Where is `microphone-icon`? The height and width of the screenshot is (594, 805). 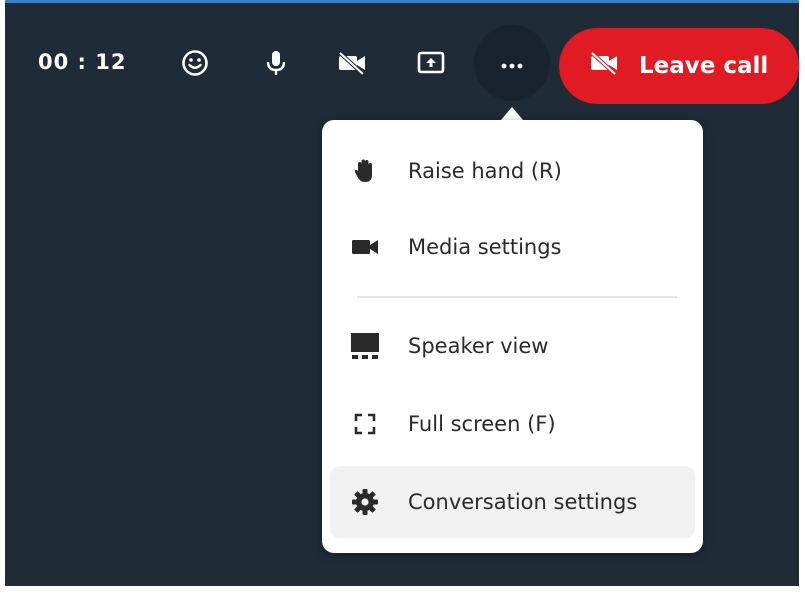 microphone-icon is located at coordinates (276, 63).